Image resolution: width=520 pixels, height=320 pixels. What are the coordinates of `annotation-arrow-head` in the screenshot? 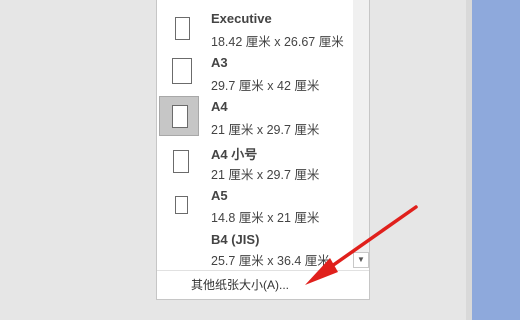 It's located at (321, 271).